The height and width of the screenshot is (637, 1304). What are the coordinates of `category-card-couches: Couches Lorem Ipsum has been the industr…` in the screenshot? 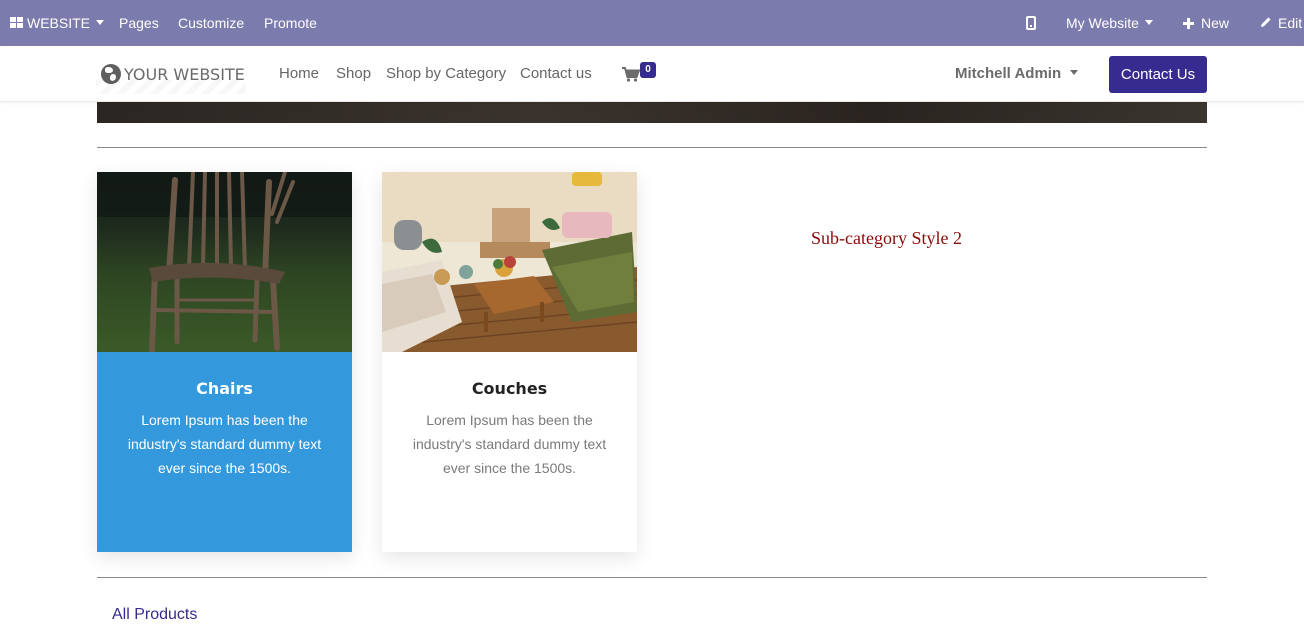 It's located at (509, 362).